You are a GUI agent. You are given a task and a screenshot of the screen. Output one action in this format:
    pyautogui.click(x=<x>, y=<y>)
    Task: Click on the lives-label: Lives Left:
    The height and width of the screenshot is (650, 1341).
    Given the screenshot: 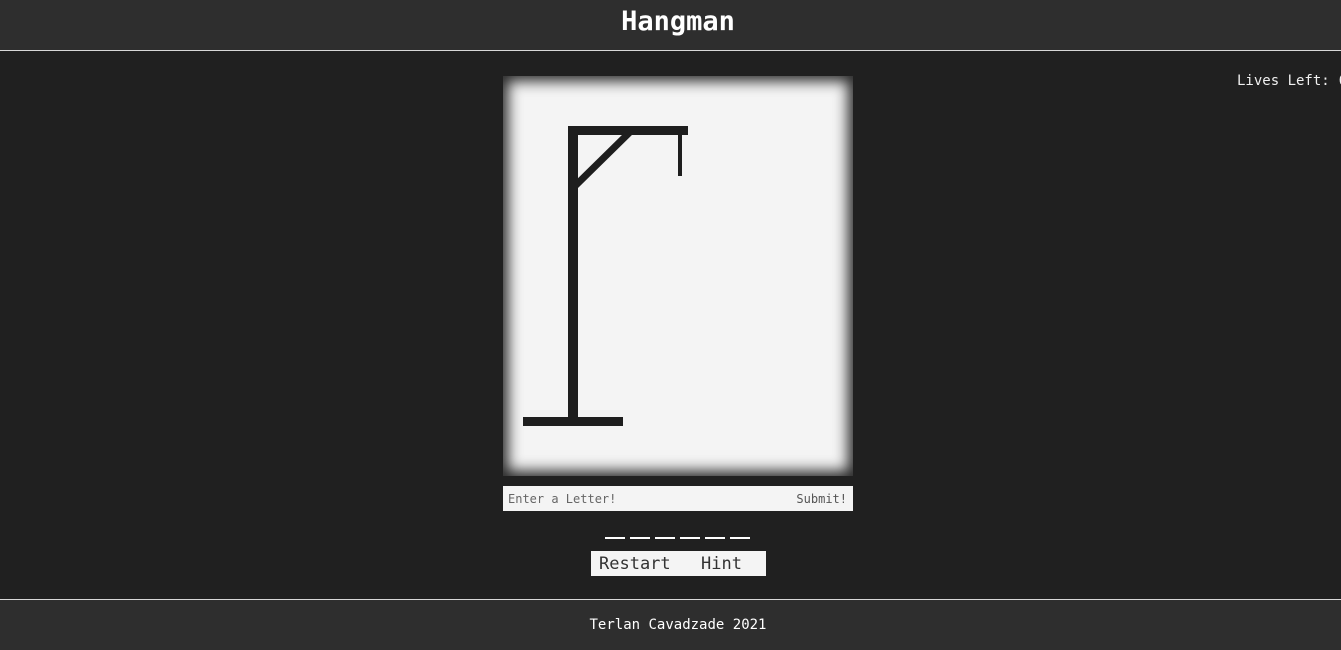 What is the action you would take?
    pyautogui.click(x=1283, y=81)
    